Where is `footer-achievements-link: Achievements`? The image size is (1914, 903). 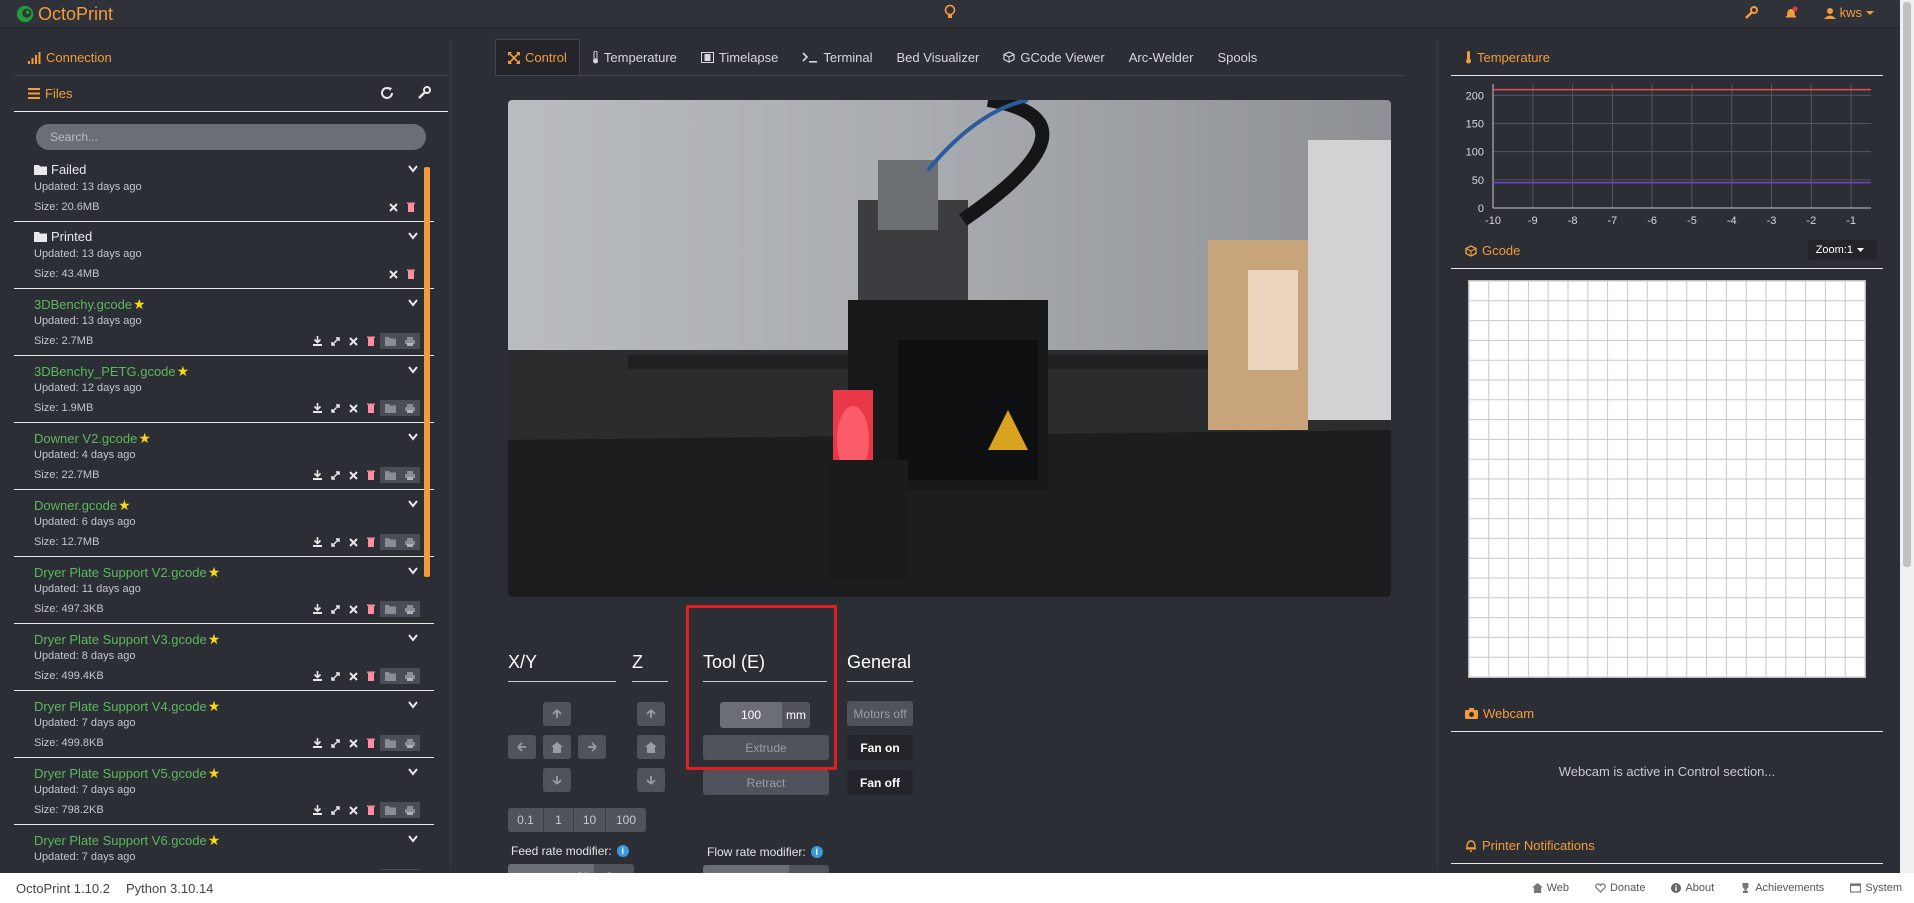 footer-achievements-link: Achievements is located at coordinates (1782, 888).